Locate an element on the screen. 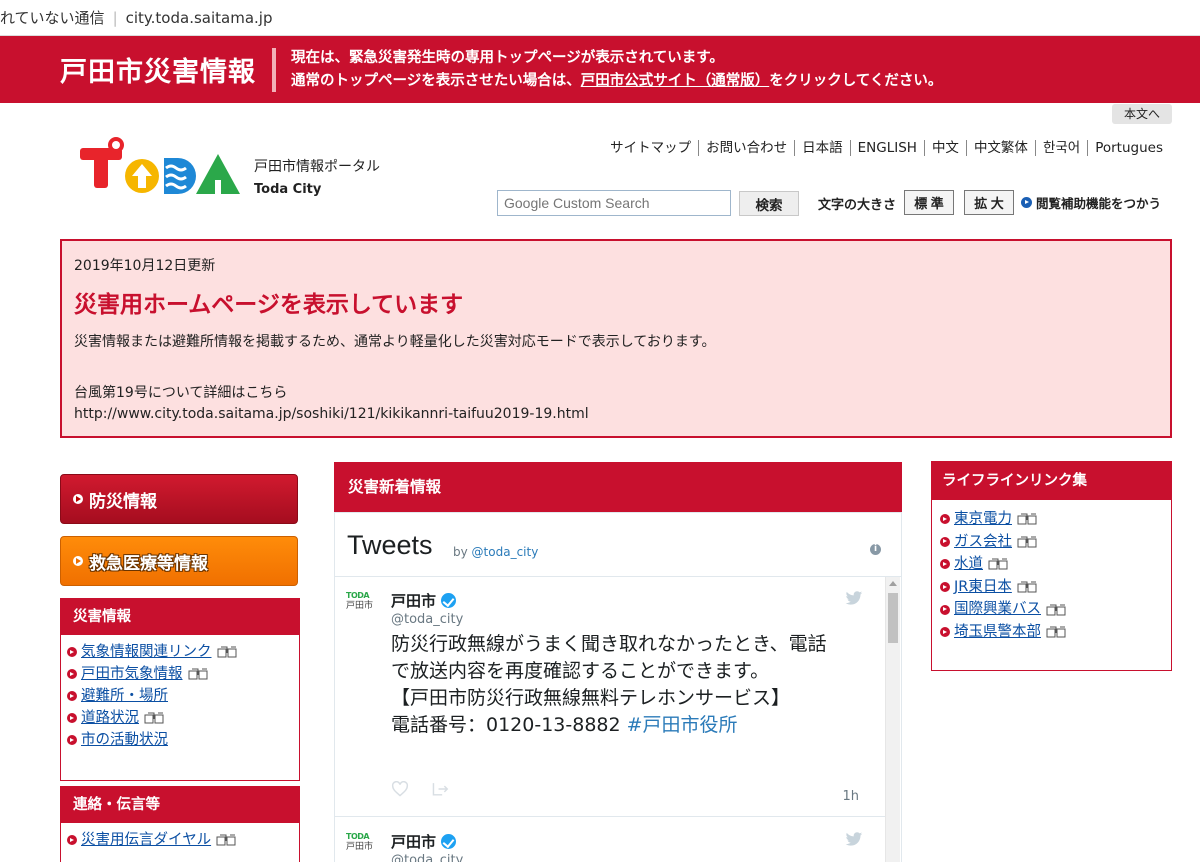 This screenshot has height=862, width=1200. share-icon is located at coordinates (440, 789).